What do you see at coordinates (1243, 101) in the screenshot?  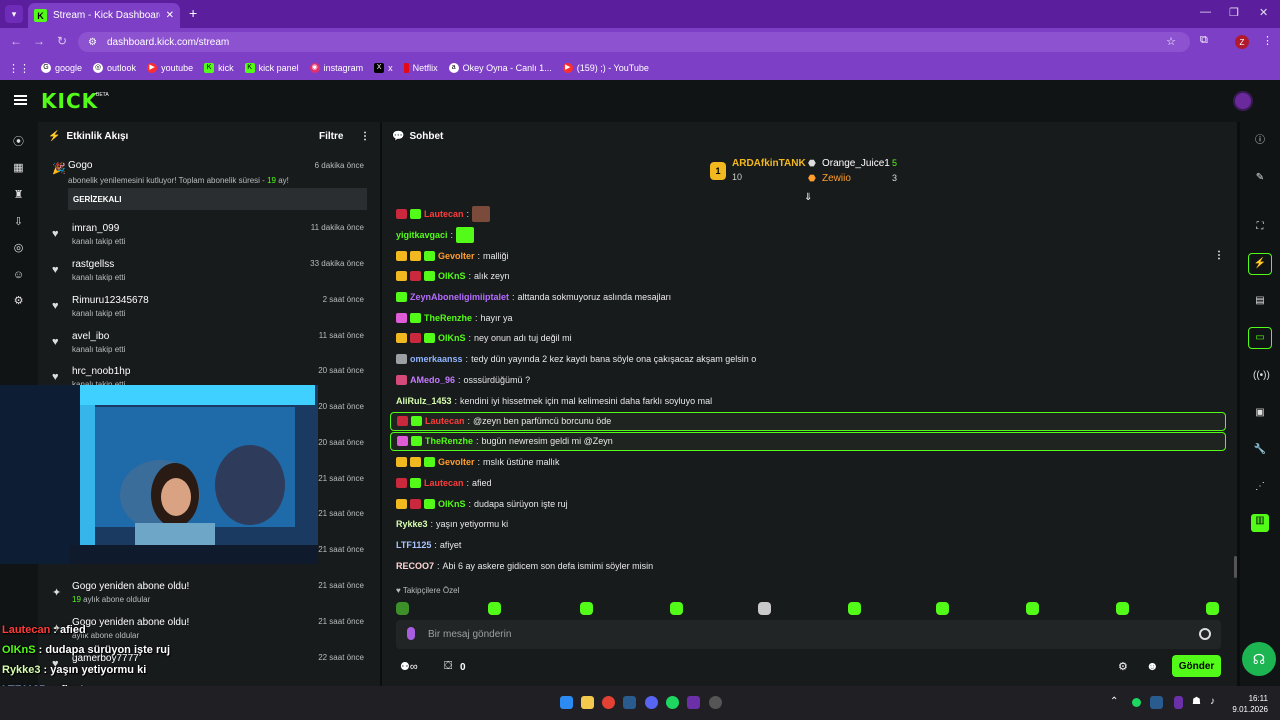 I see `user-avatar` at bounding box center [1243, 101].